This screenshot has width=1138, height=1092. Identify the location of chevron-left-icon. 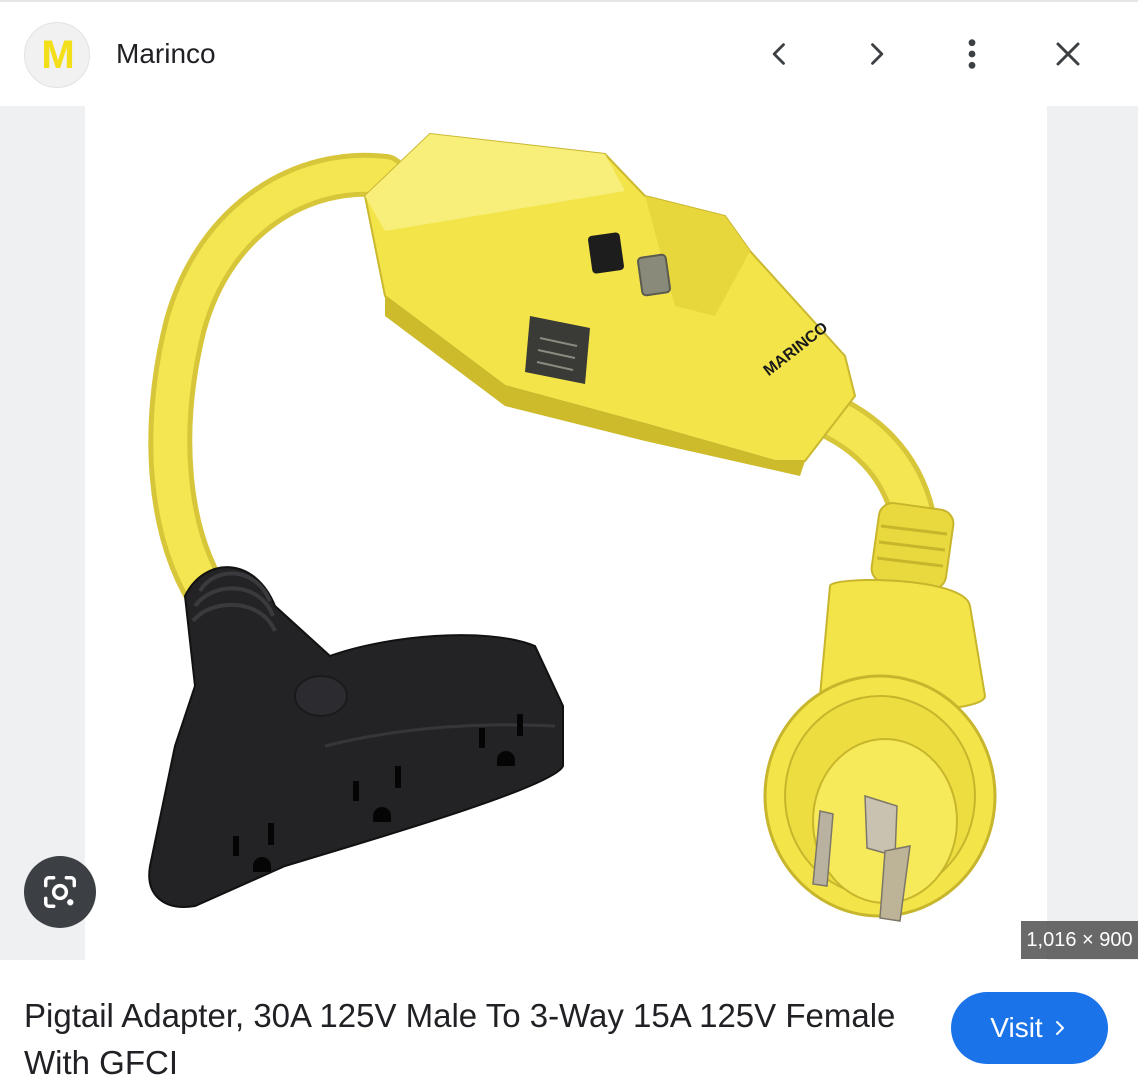
(778, 54).